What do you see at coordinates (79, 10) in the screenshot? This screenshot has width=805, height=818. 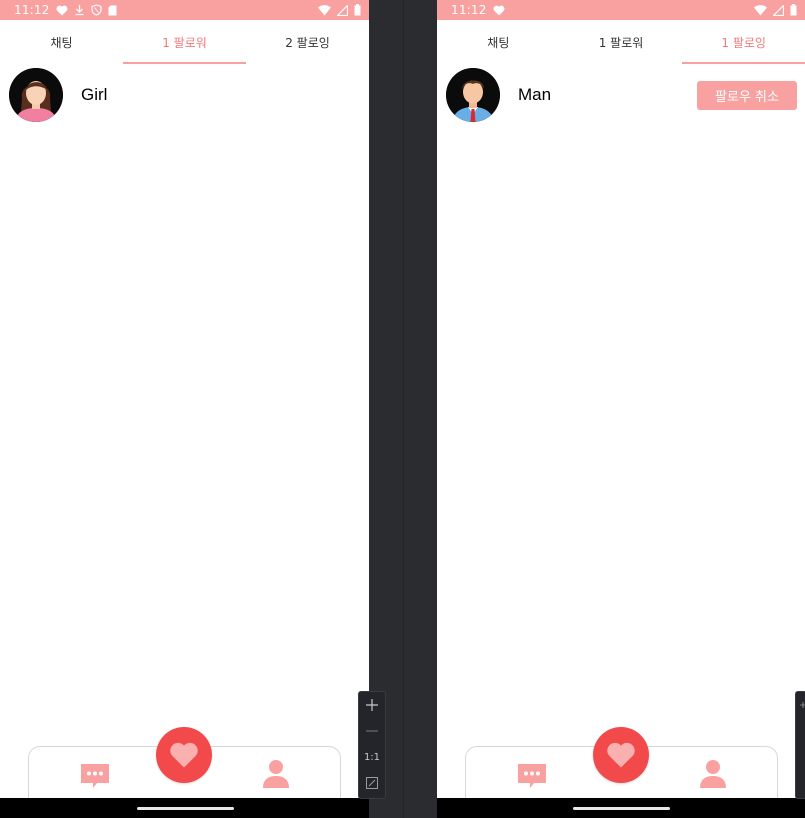 I see `download-status-icon` at bounding box center [79, 10].